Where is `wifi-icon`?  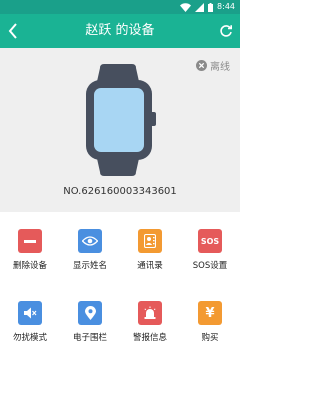 wifi-icon is located at coordinates (186, 7).